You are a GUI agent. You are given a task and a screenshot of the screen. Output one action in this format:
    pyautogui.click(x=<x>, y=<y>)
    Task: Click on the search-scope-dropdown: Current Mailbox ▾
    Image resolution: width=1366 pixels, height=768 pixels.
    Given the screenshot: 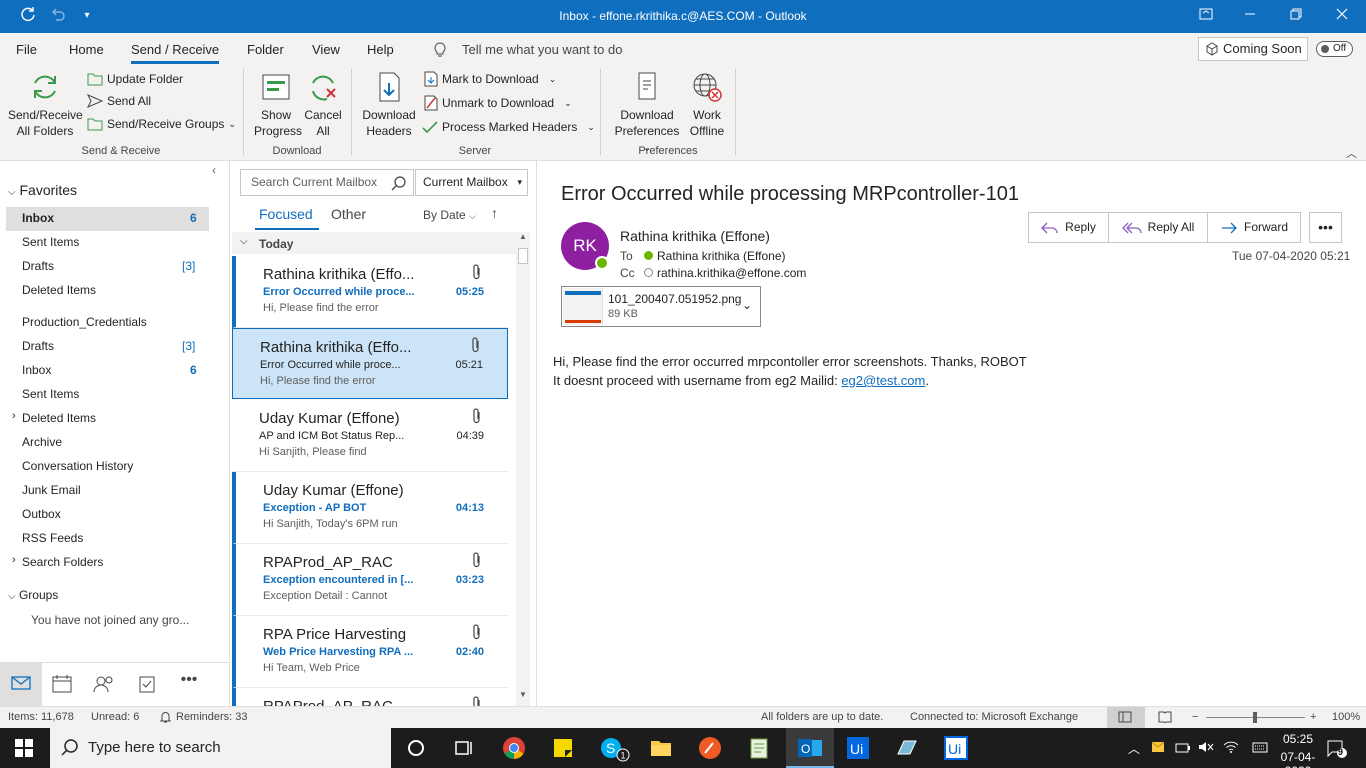 What is the action you would take?
    pyautogui.click(x=471, y=182)
    